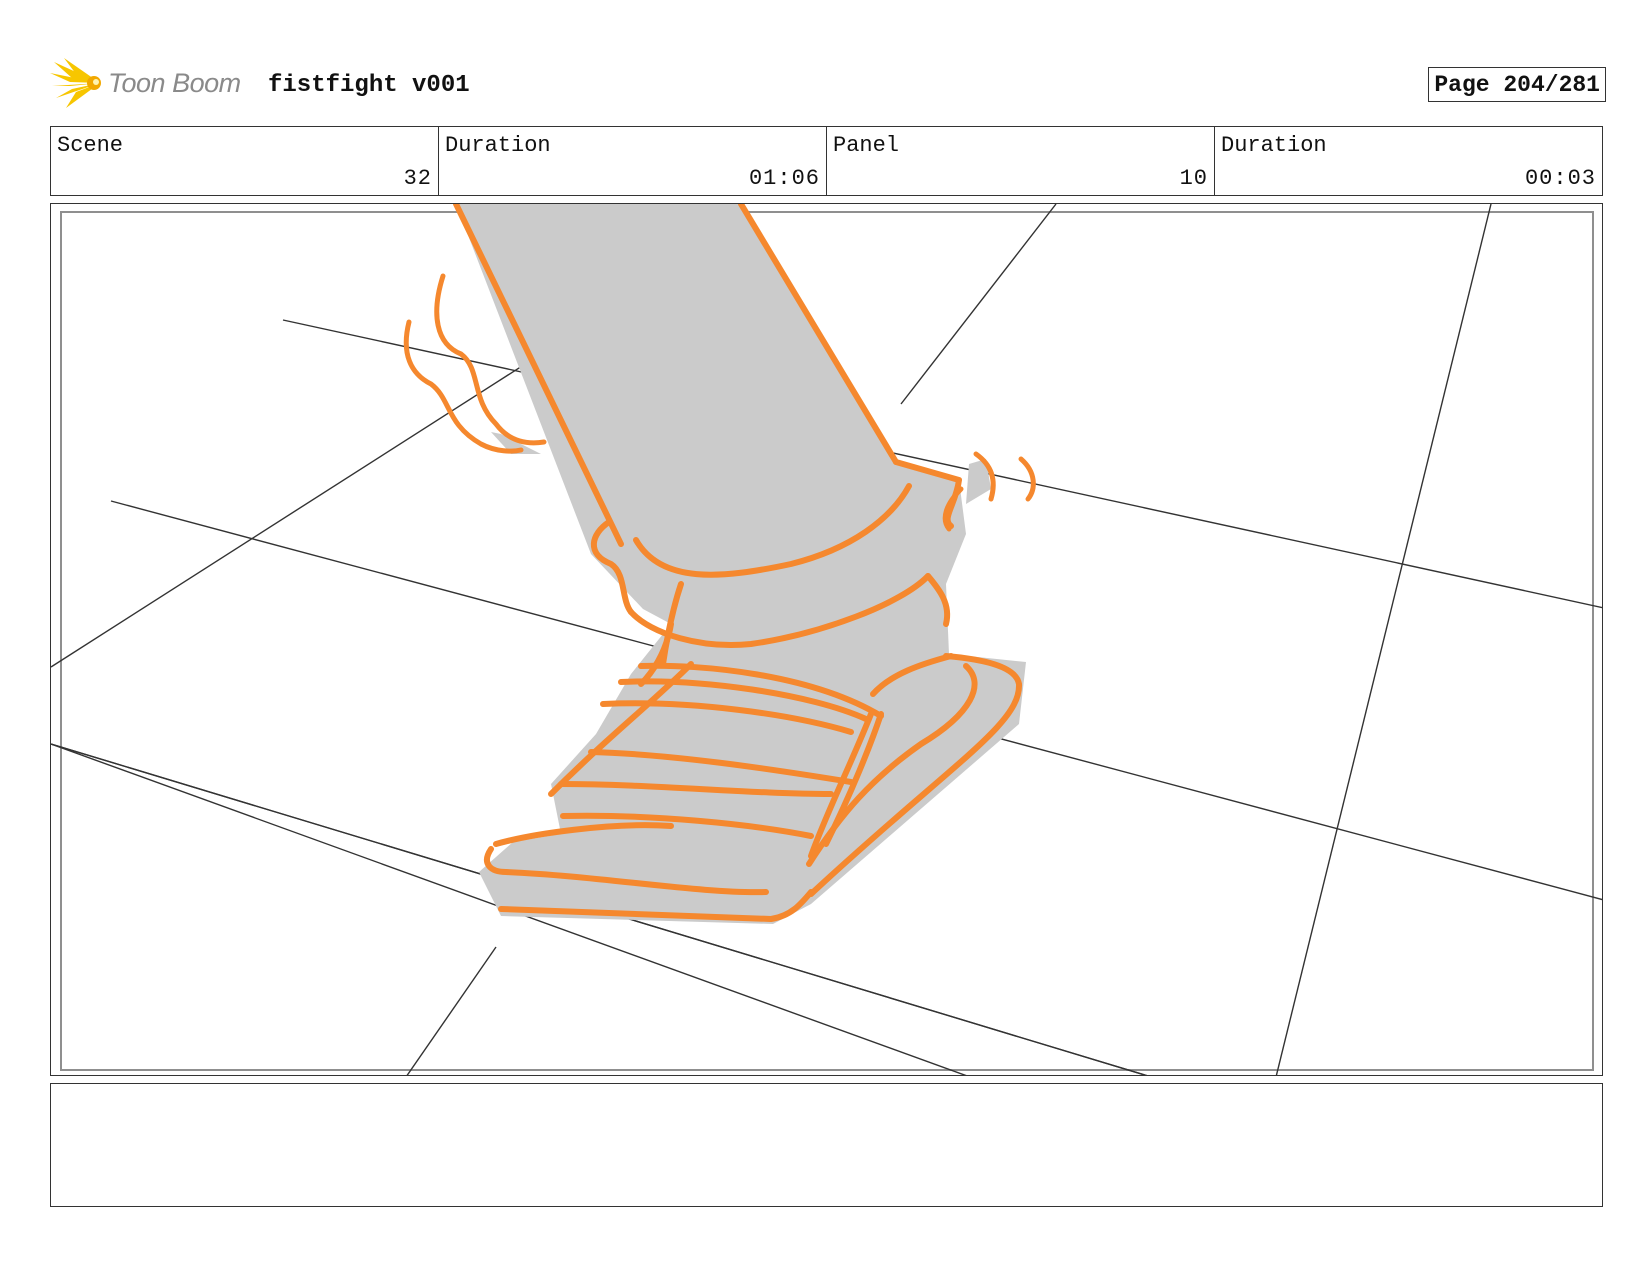  Describe the element at coordinates (417, 178) in the screenshot. I see `scene-value: 32` at that location.